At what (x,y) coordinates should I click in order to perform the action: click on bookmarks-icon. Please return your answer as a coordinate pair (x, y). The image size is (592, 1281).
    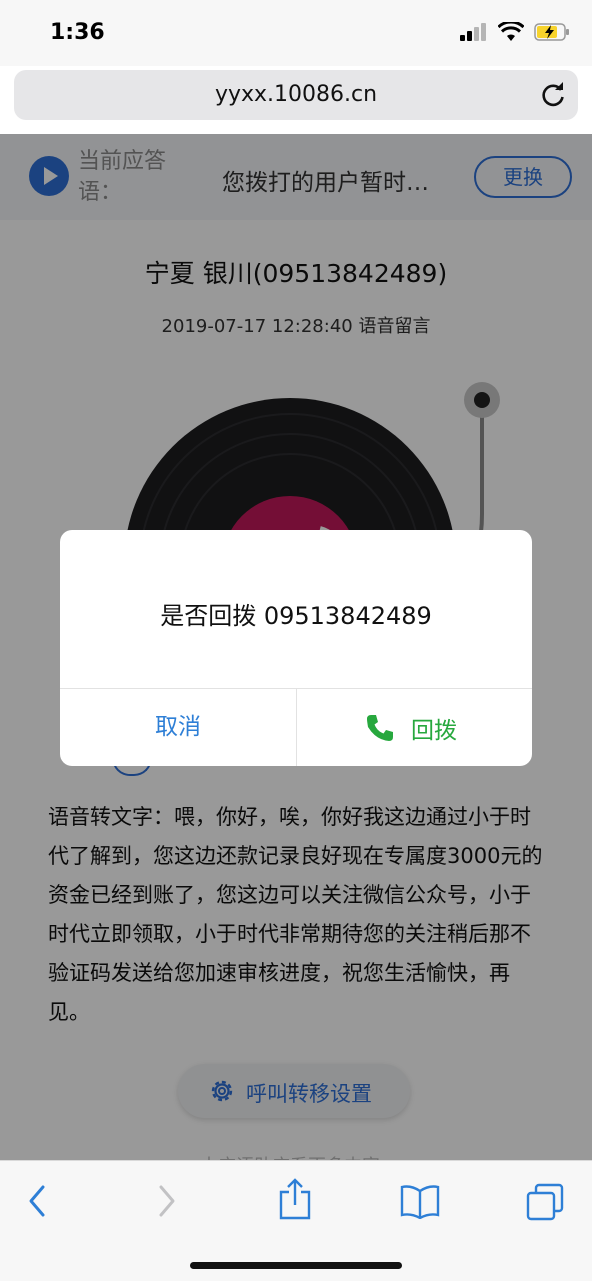
    Looking at the image, I should click on (420, 1201).